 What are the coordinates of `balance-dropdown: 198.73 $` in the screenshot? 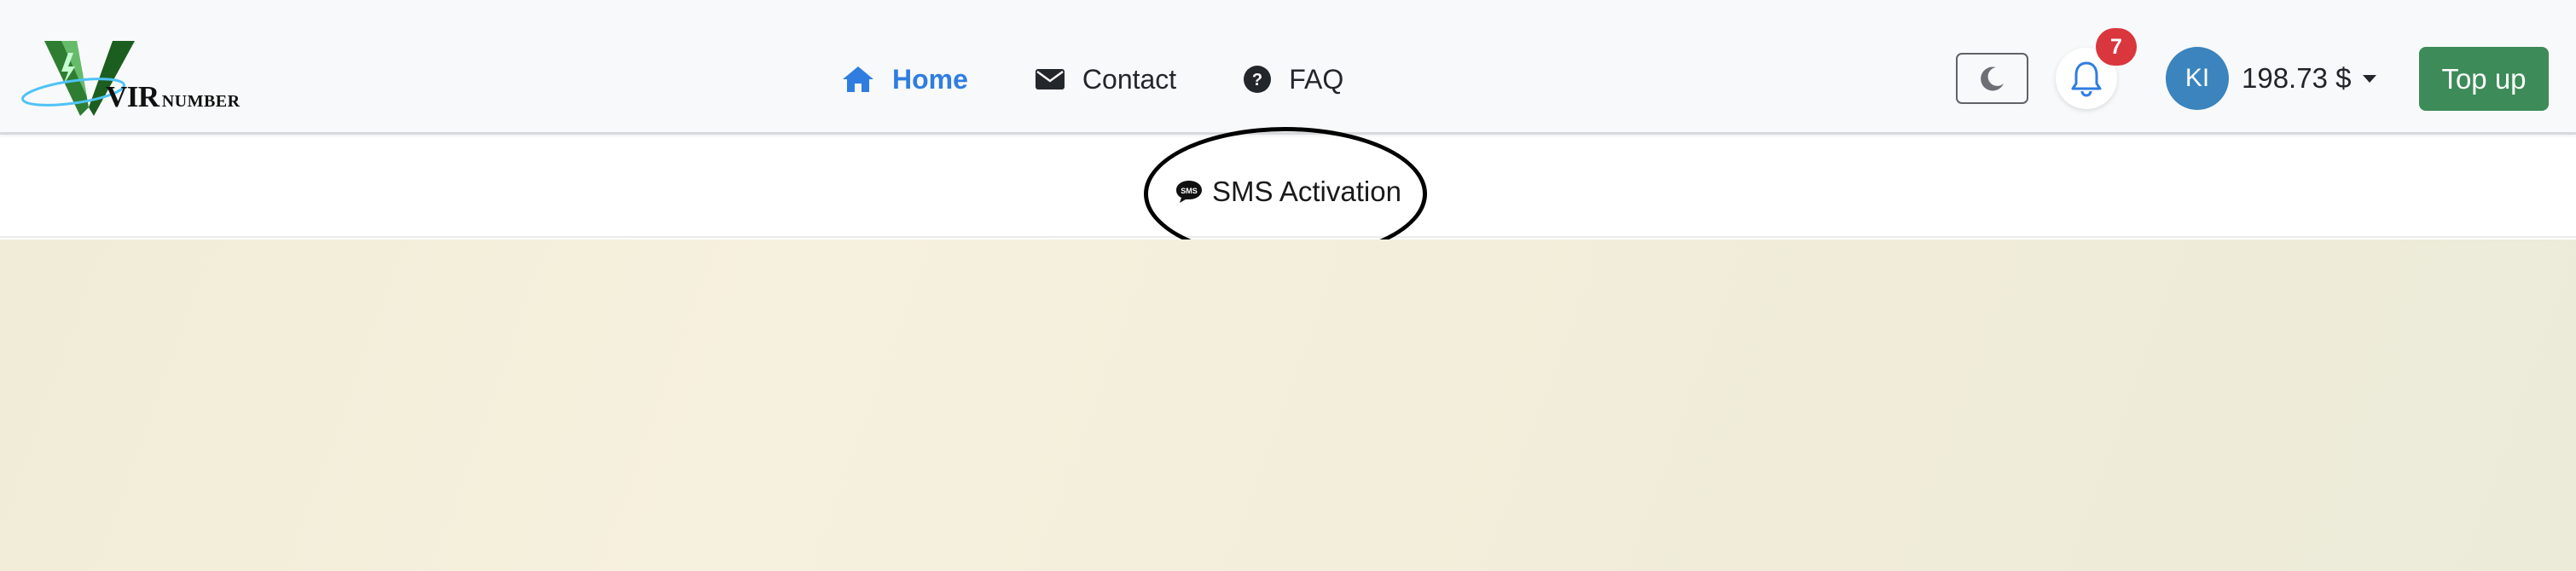 It's located at (2309, 78).